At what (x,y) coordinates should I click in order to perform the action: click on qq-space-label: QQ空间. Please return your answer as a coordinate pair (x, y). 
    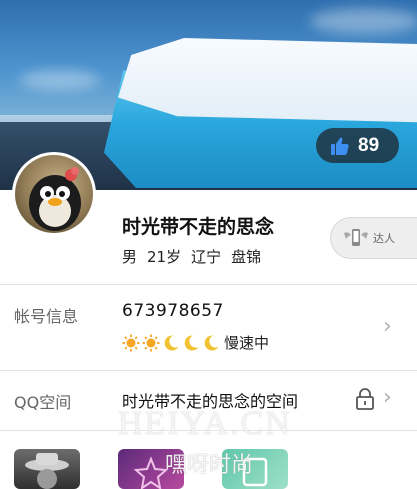
    Looking at the image, I should click on (43, 402).